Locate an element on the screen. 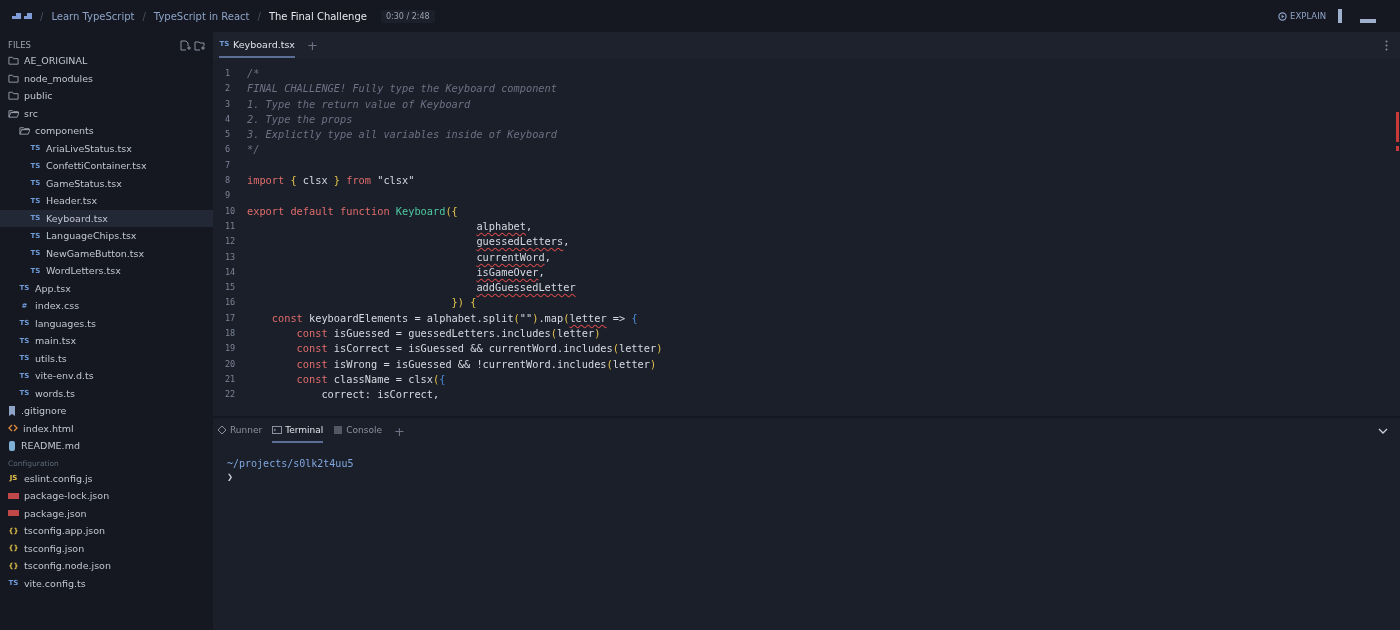 This screenshot has width=1400, height=630. folder-item: AE_ORIGINAL is located at coordinates (106, 61).